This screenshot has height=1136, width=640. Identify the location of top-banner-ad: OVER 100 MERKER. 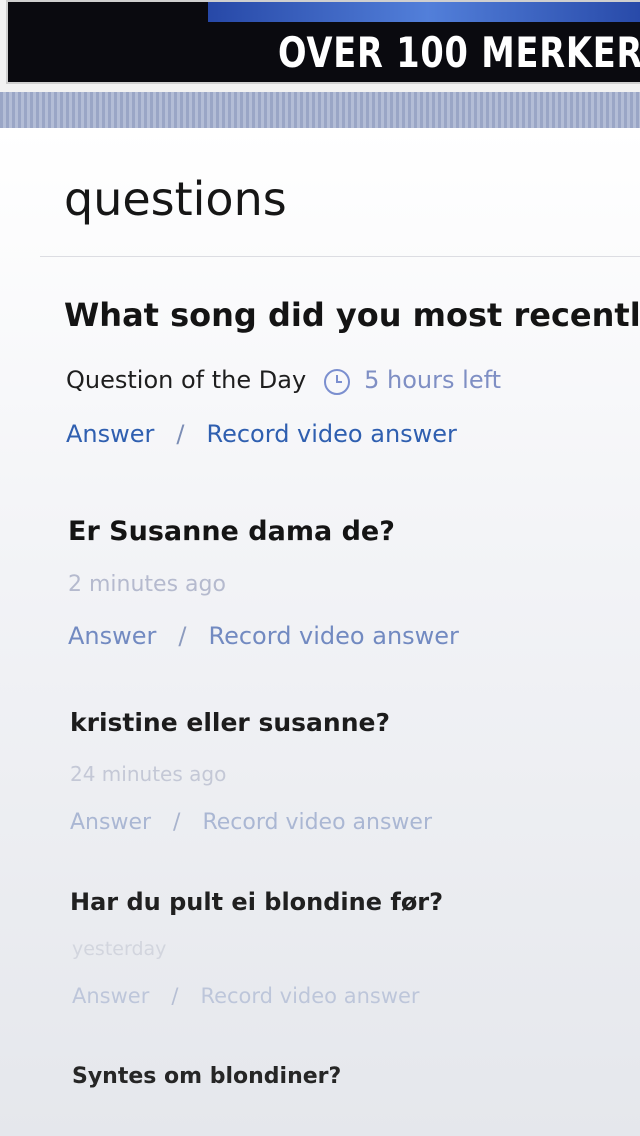
(320, 46).